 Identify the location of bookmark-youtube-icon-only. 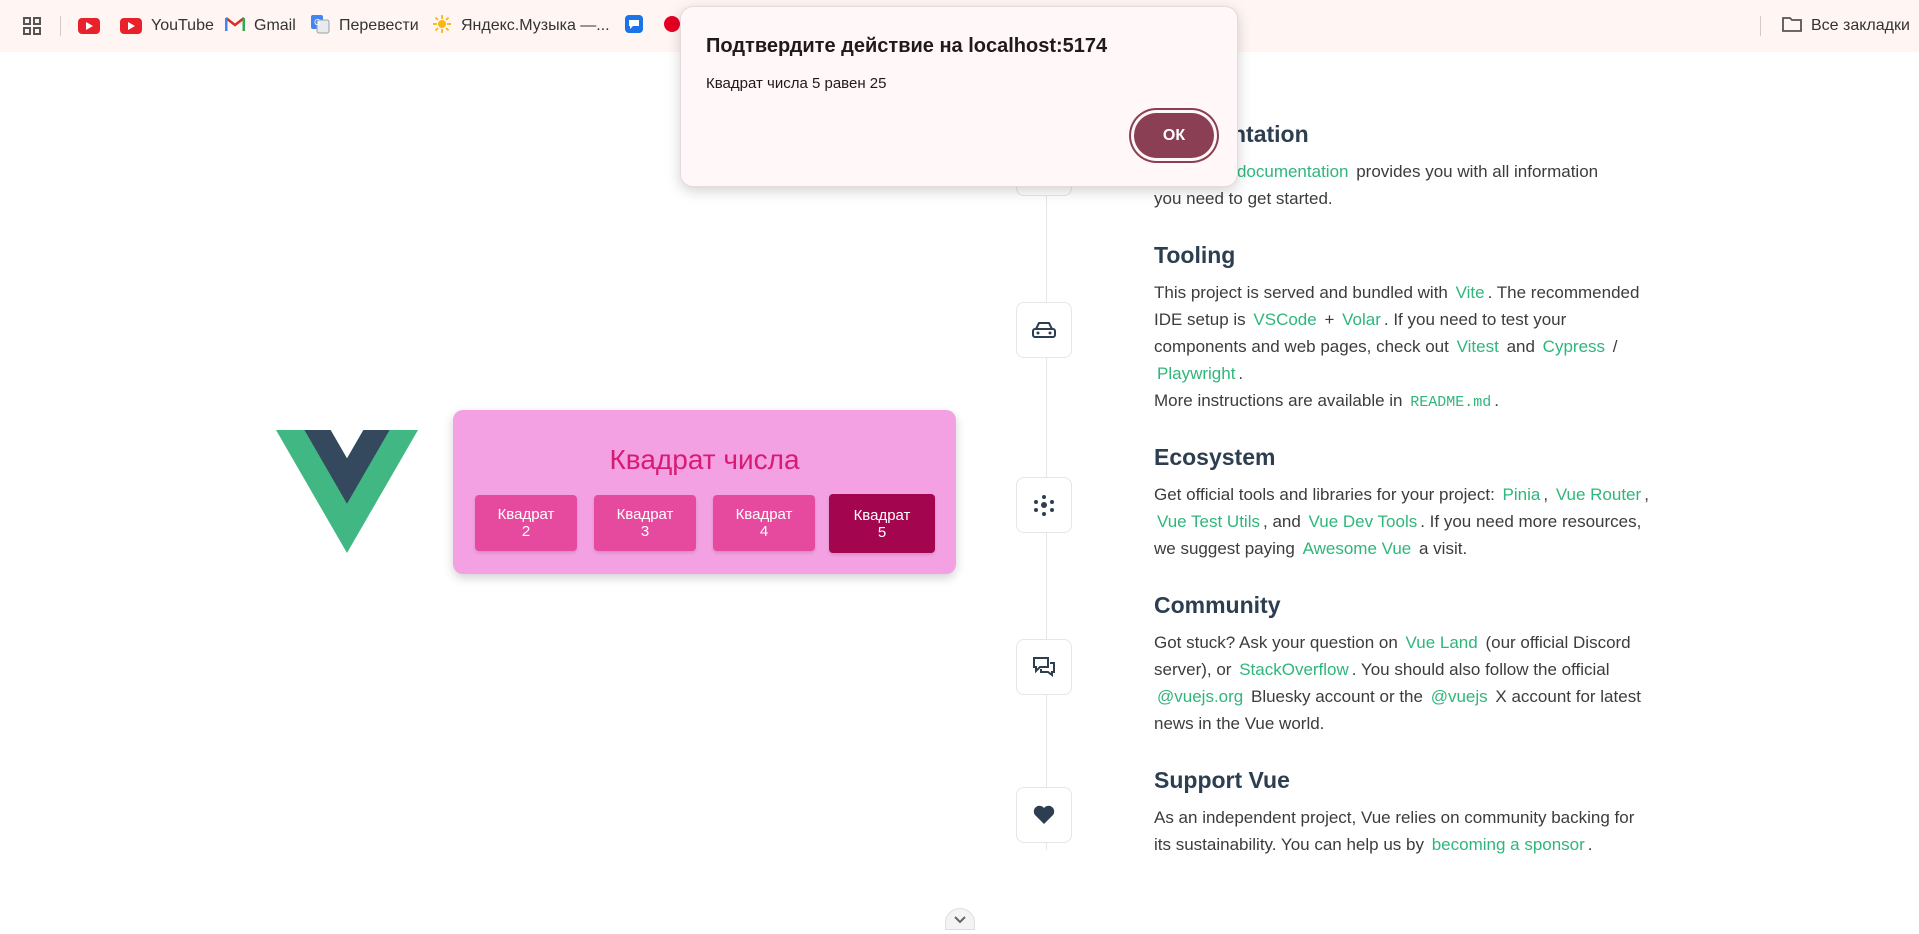
(89, 26).